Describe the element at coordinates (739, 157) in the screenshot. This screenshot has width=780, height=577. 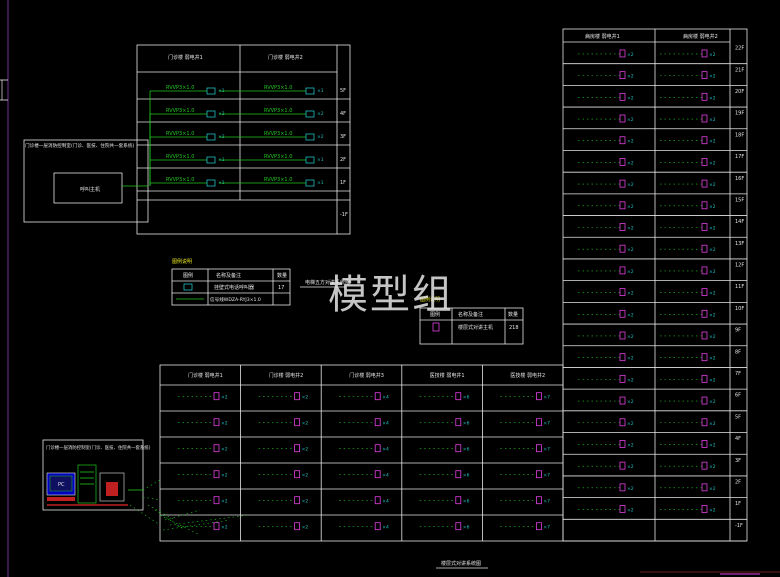
I see `floor-label: 17F` at that location.